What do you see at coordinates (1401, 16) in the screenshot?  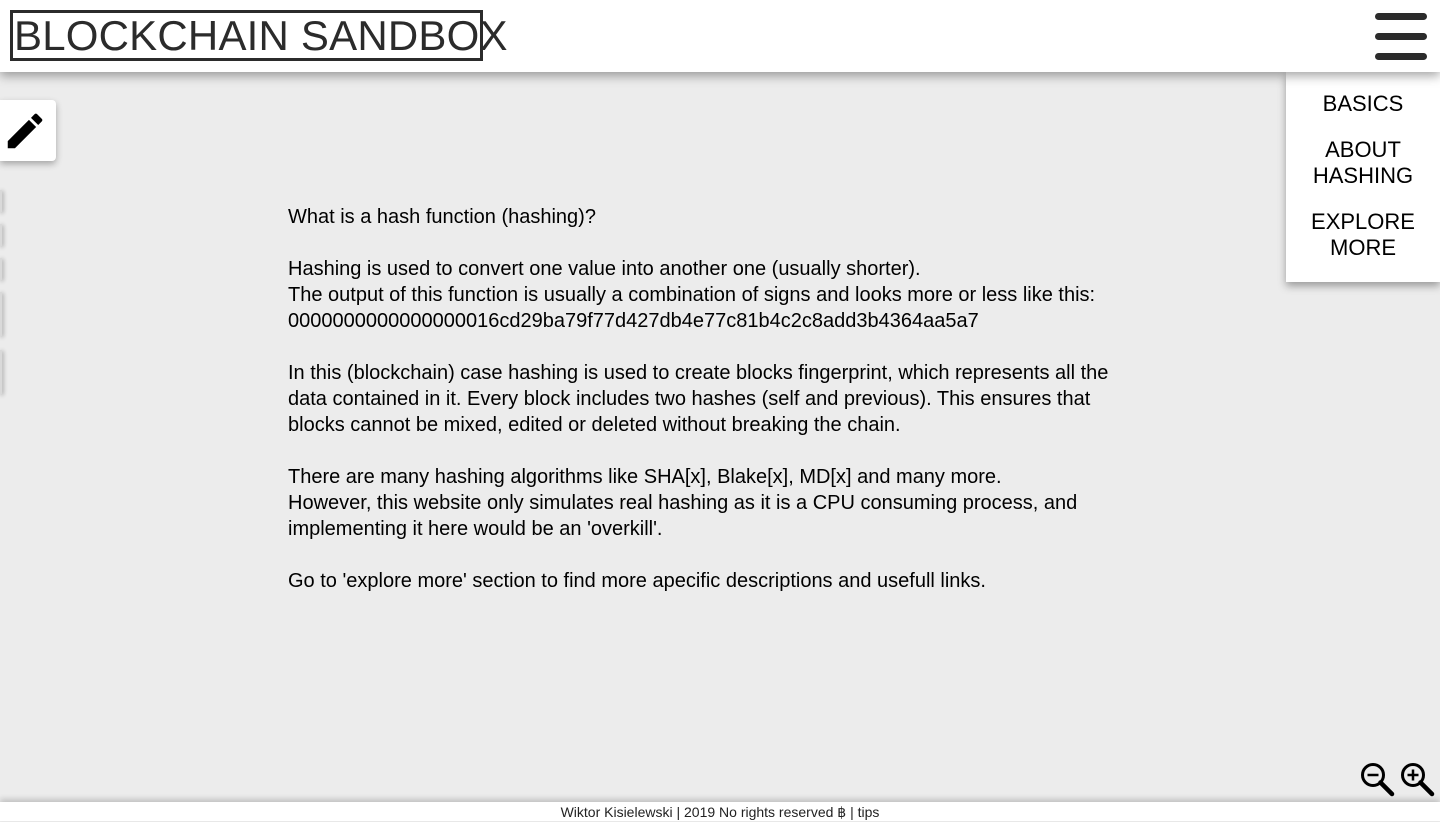 I see `hamburger-bar-top` at bounding box center [1401, 16].